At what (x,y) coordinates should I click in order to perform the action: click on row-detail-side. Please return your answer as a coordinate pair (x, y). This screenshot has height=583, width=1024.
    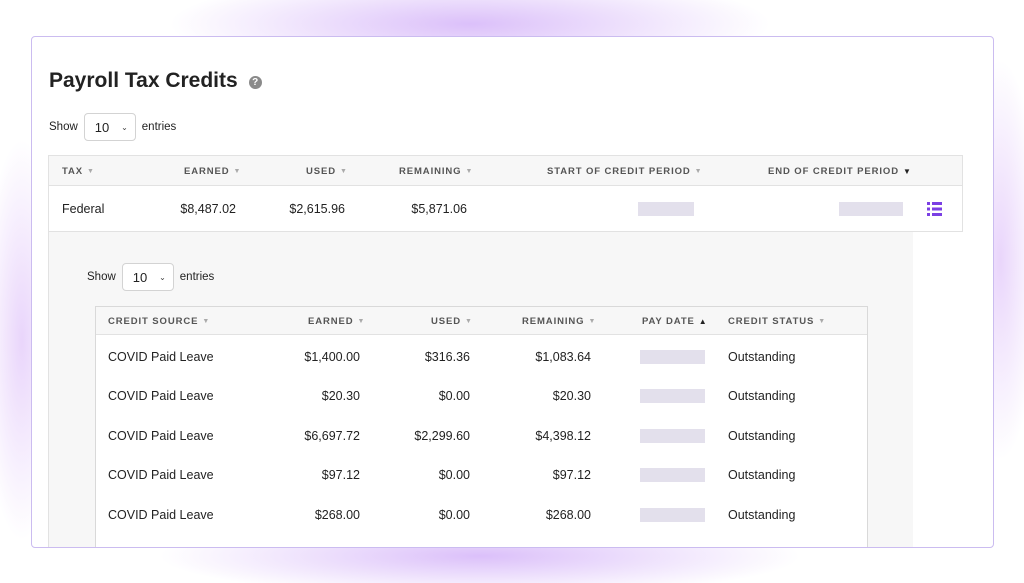
    Looking at the image, I should click on (938, 389).